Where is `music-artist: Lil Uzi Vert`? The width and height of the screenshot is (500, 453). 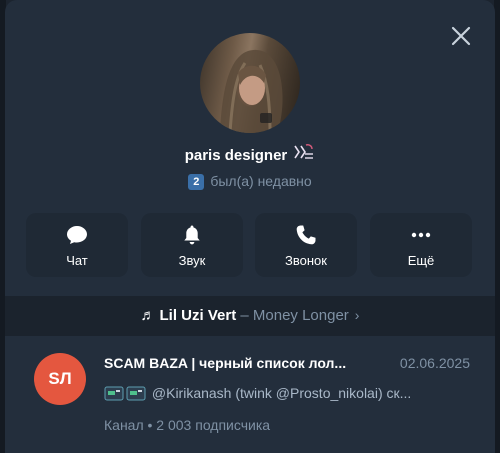 music-artist: Lil Uzi Vert is located at coordinates (198, 315).